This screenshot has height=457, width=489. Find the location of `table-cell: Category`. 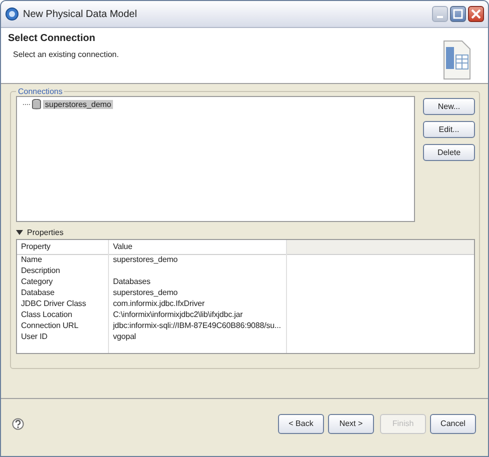

table-cell: Category is located at coordinates (63, 281).